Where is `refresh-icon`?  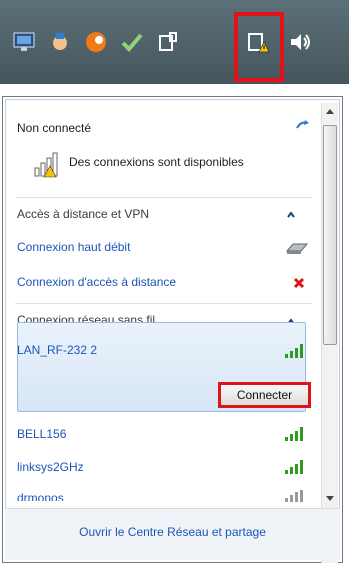 refresh-icon is located at coordinates (303, 125).